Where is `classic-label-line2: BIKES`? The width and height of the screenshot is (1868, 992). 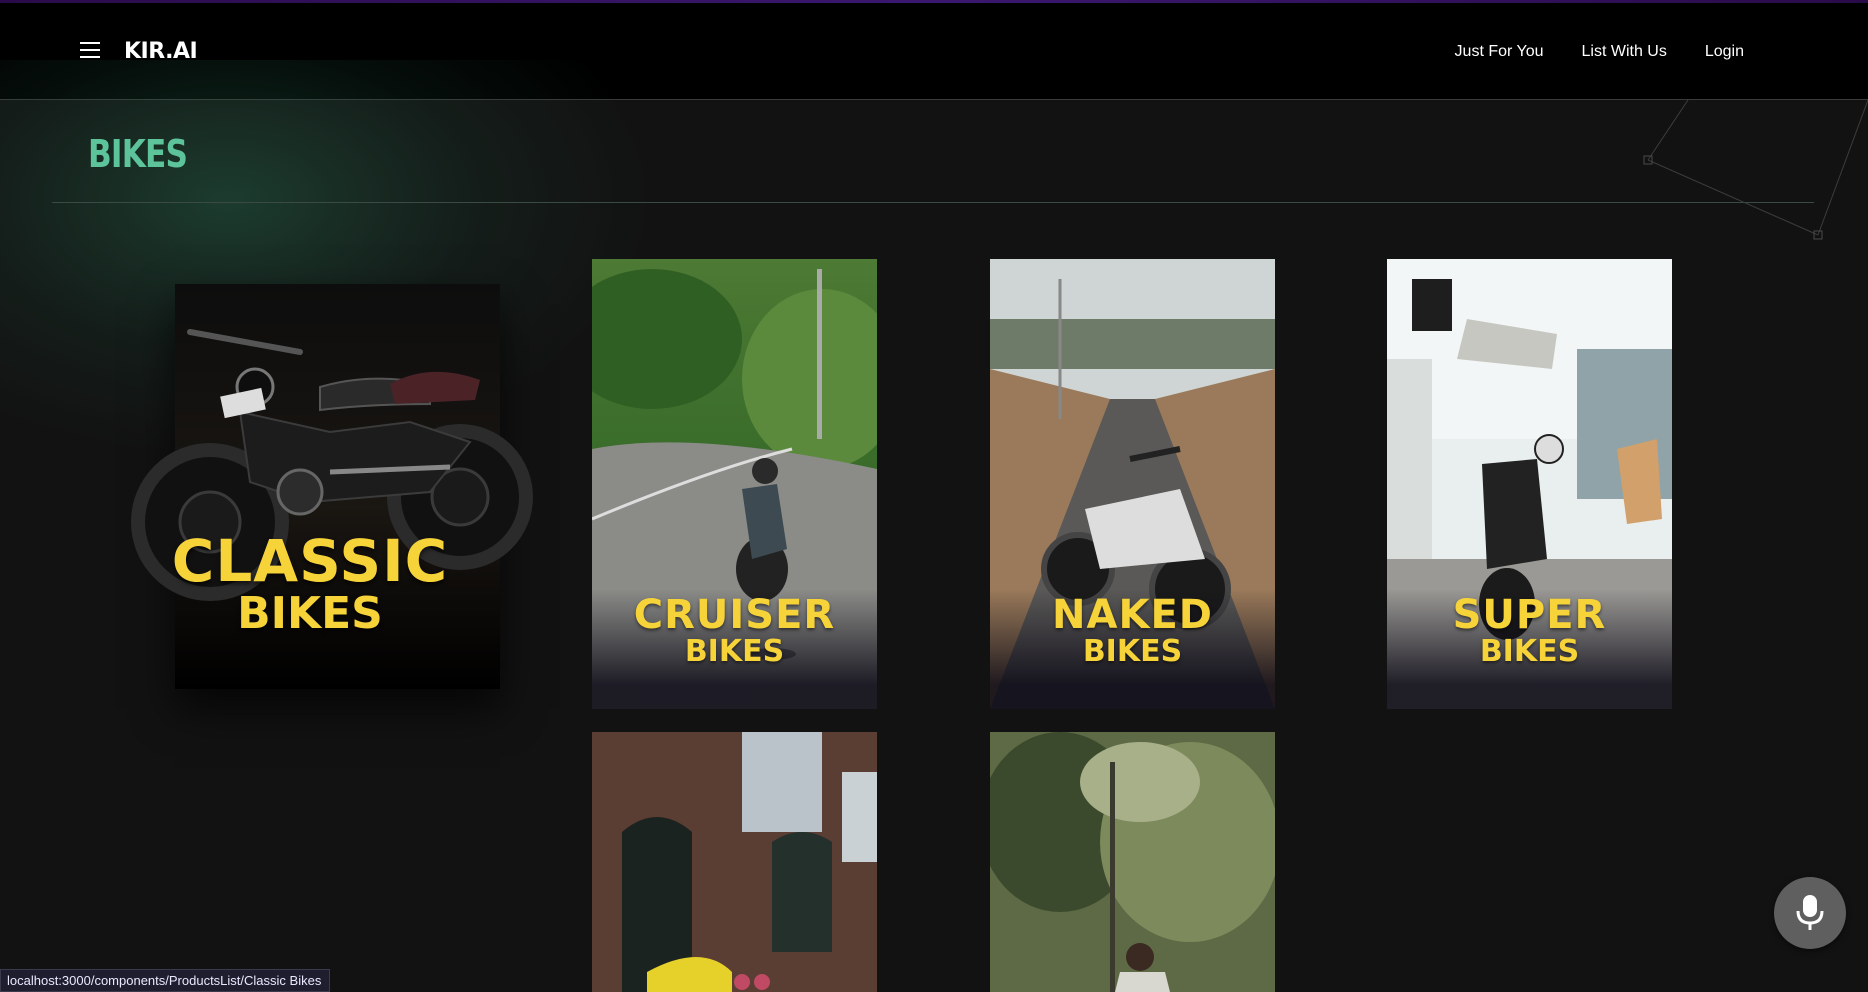 classic-label-line2: BIKES is located at coordinates (310, 613).